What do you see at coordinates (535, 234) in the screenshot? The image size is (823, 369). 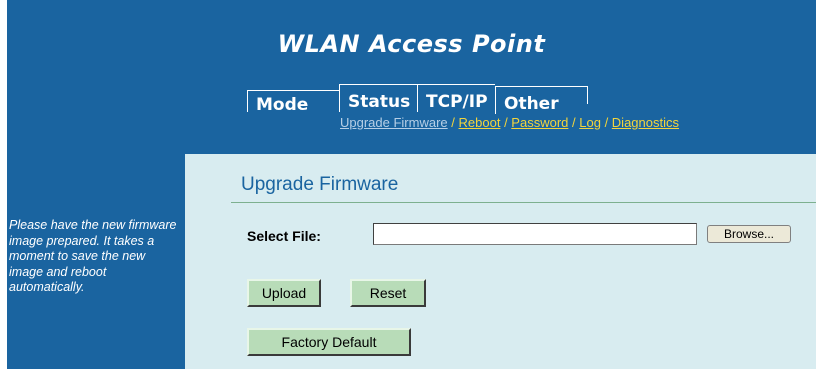 I see `file-path-input` at bounding box center [535, 234].